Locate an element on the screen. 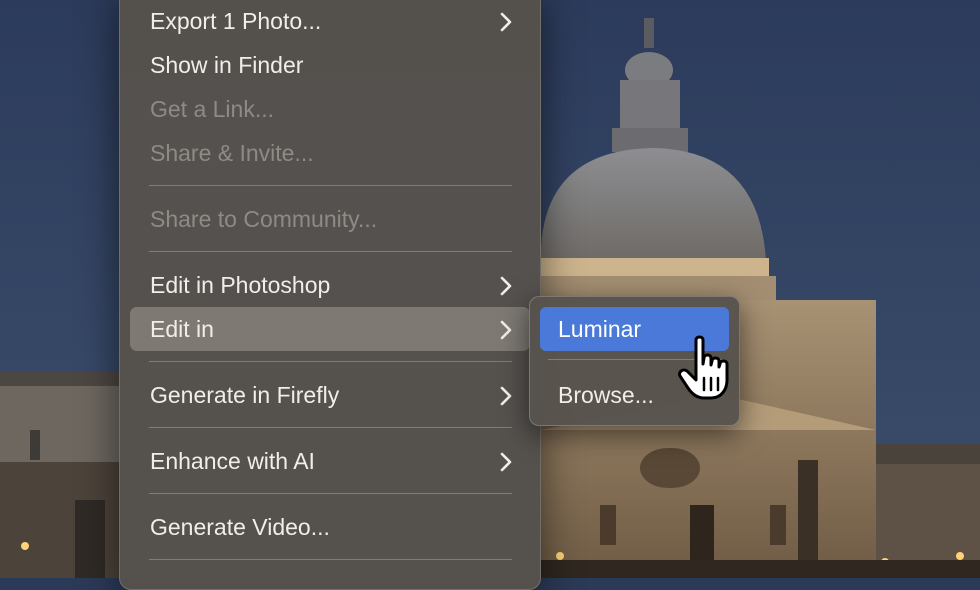 The height and width of the screenshot is (590, 980). menu-item-edit-in-photoshop: Edit in Photoshop is located at coordinates (330, 285).